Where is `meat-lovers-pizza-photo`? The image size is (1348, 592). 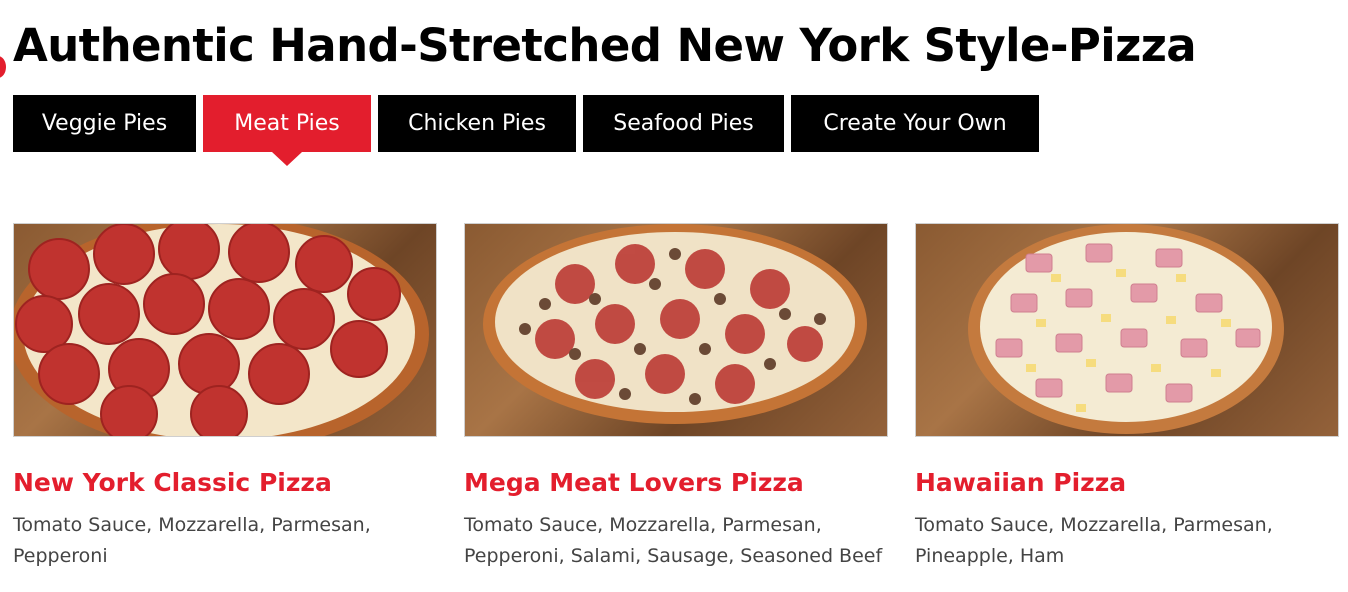
meat-lovers-pizza-photo is located at coordinates (676, 330).